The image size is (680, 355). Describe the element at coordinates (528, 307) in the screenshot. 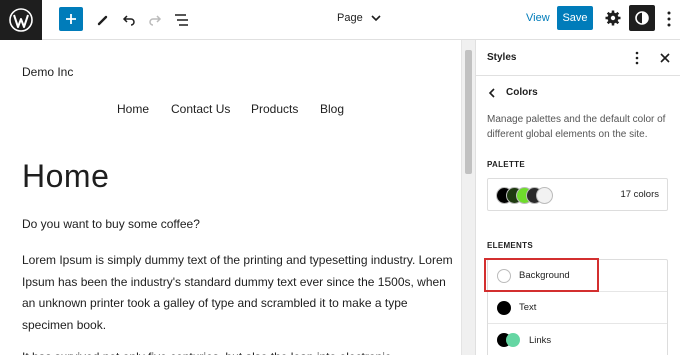

I see `element-label: Text` at that location.